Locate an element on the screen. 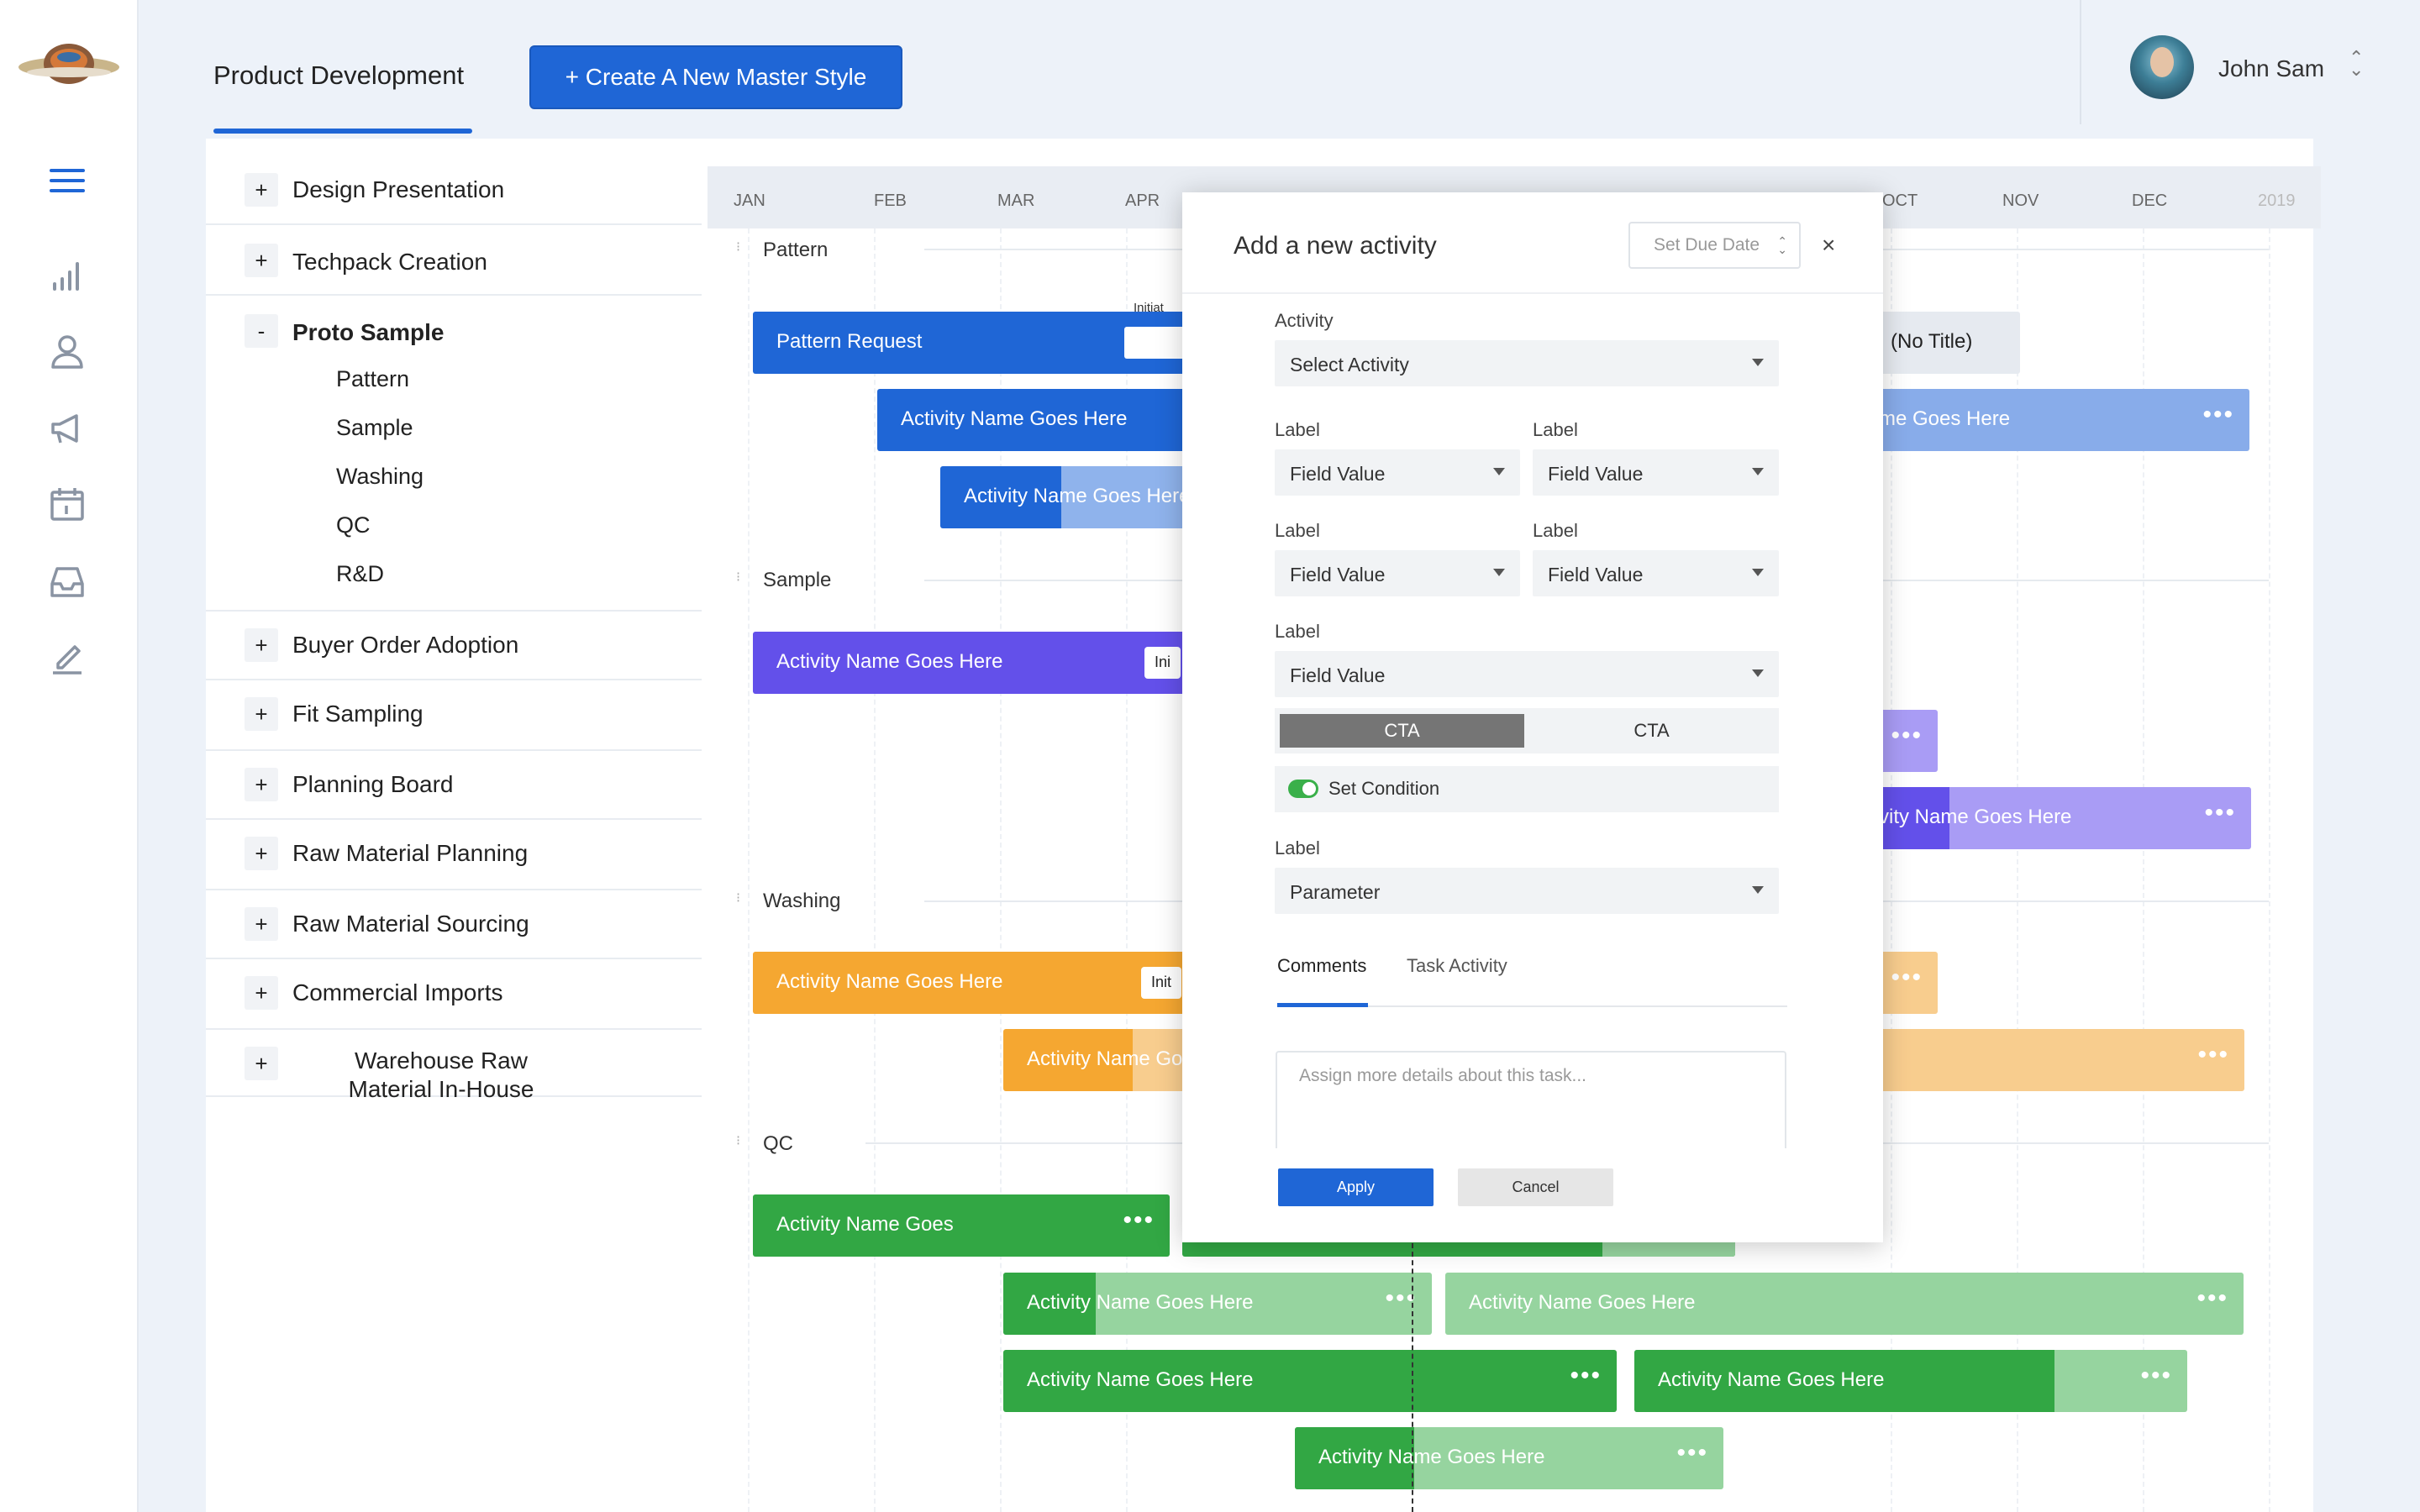 This screenshot has height=1512, width=2420. tree-subitem-pattern: Pattern is located at coordinates (372, 379).